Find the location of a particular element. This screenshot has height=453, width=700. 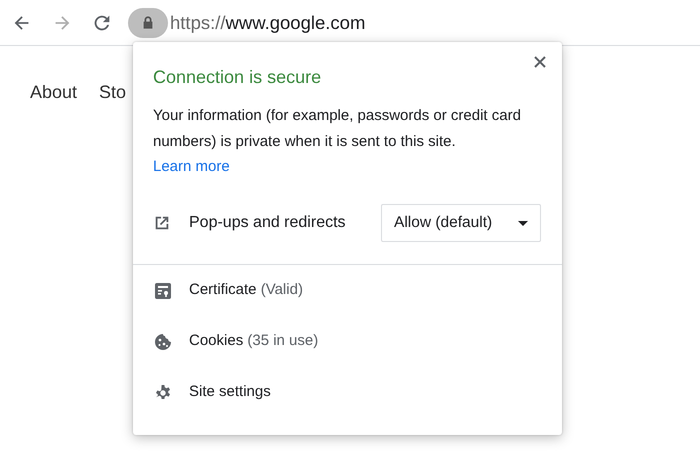

learn-more-link: Learn more is located at coordinates (191, 167).